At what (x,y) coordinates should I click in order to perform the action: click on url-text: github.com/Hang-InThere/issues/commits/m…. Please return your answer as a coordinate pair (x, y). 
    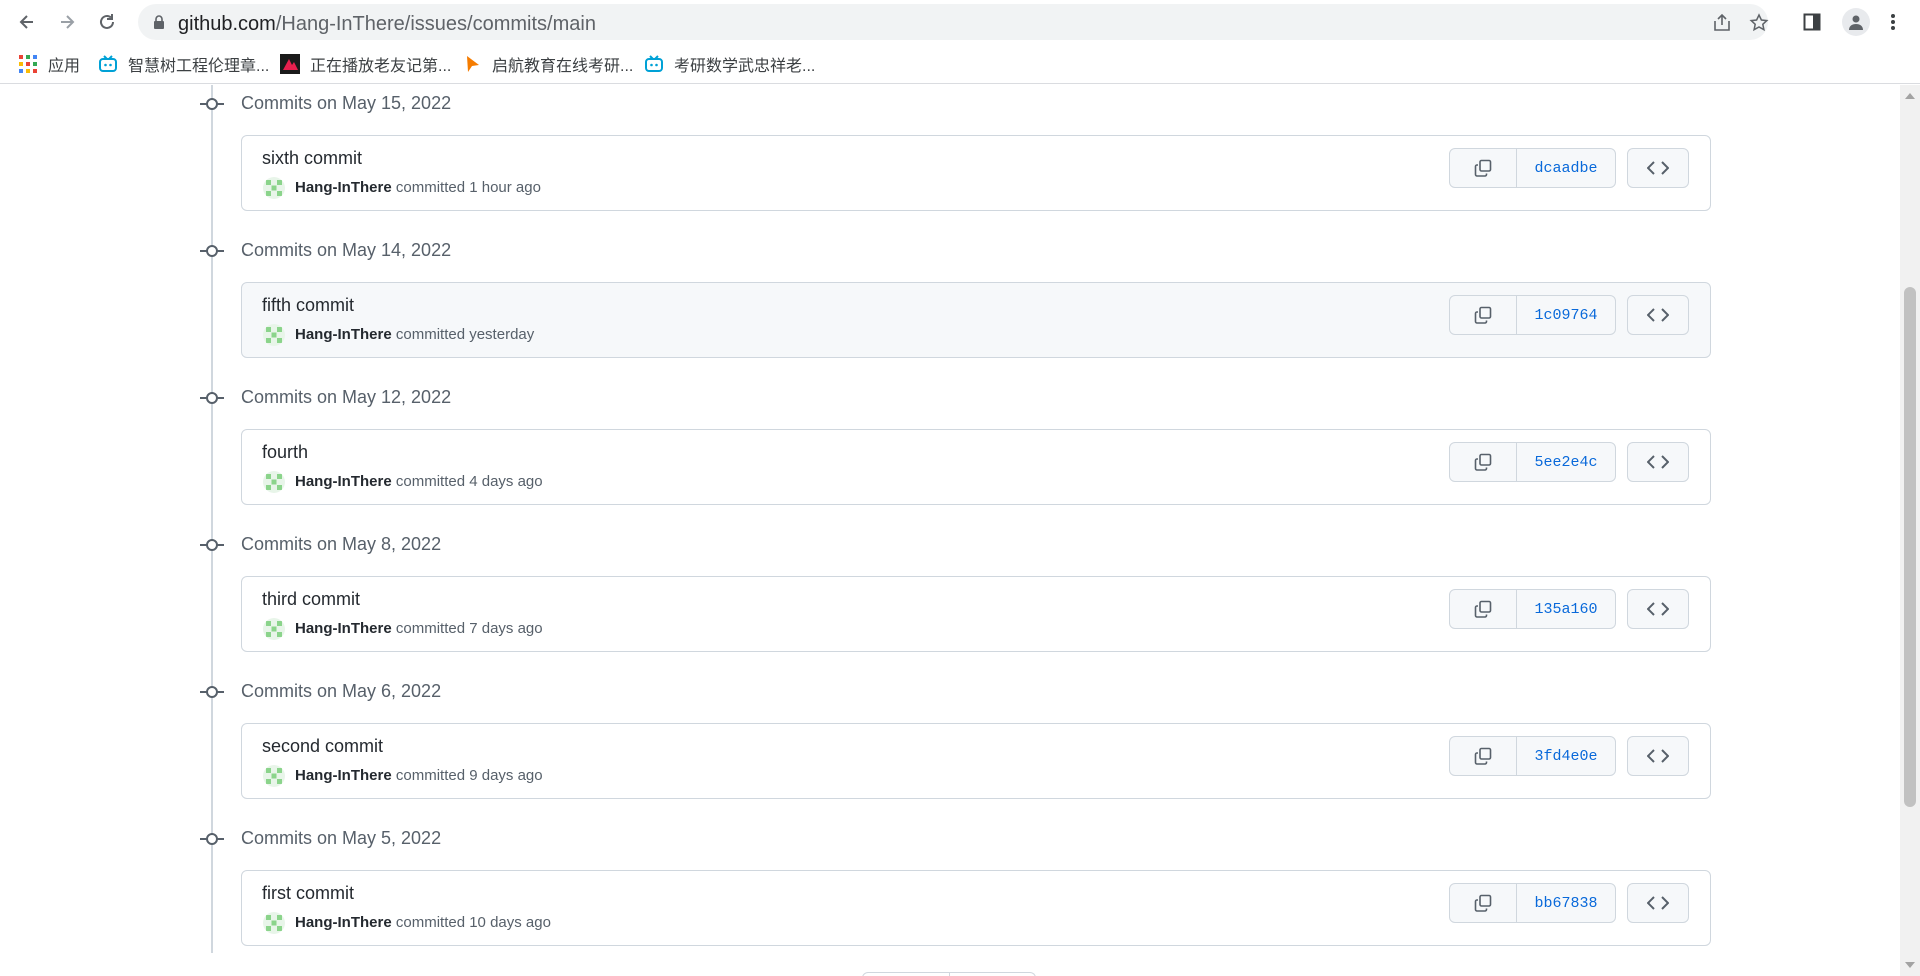
    Looking at the image, I should click on (387, 24).